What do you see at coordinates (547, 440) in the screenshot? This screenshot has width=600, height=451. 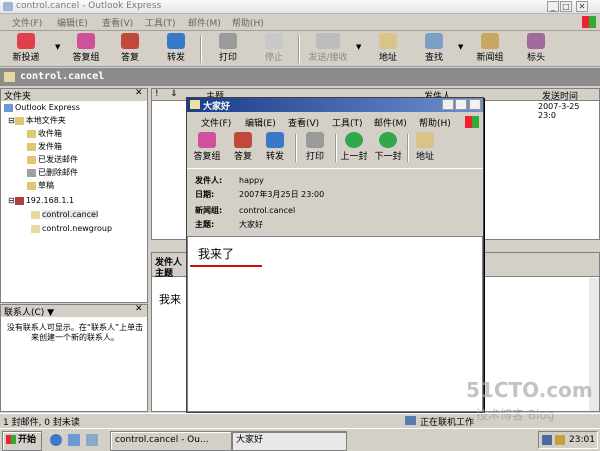 I see `tray-network-icon` at bounding box center [547, 440].